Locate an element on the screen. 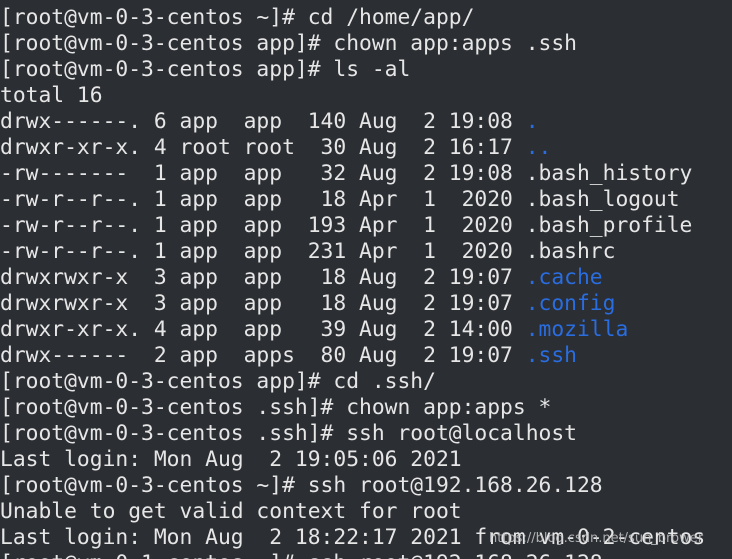 The height and width of the screenshot is (559, 732). line-text: total 16 is located at coordinates (51, 95).